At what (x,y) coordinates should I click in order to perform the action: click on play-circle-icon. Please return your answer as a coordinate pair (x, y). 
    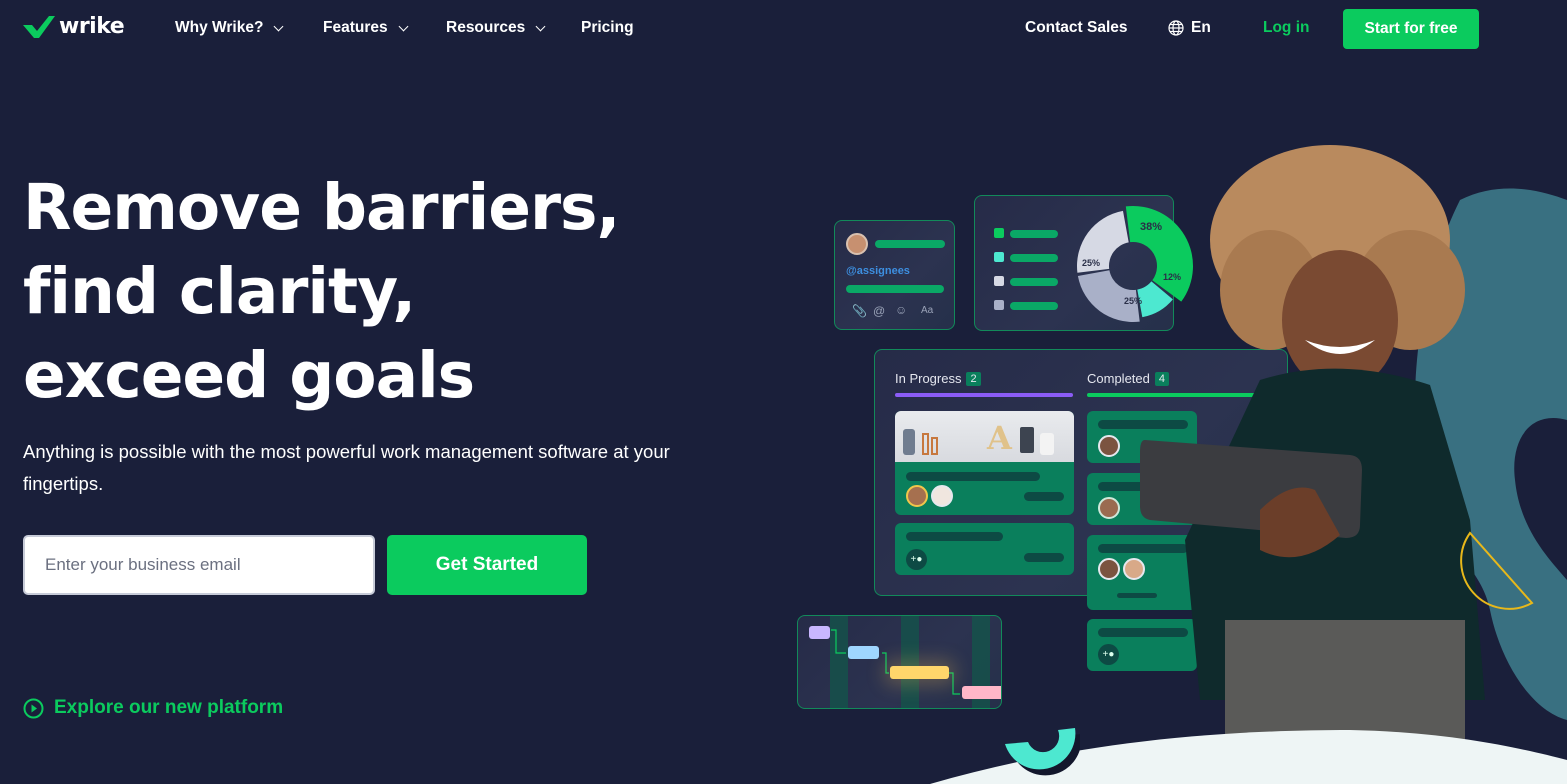
    Looking at the image, I should click on (33, 708).